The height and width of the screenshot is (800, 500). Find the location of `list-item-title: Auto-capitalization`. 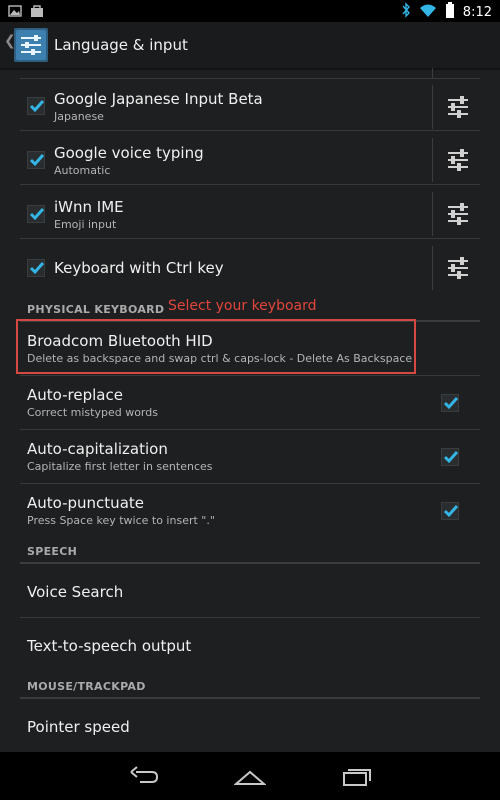

list-item-title: Auto-capitalization is located at coordinates (97, 449).